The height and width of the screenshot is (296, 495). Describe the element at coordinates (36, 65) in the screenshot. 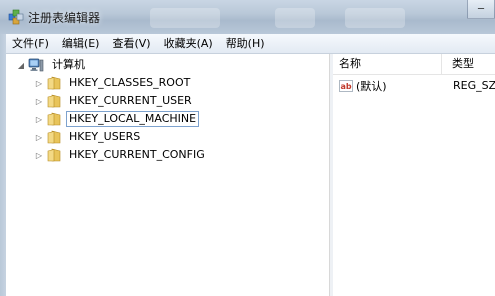

I see `computer-icon` at that location.